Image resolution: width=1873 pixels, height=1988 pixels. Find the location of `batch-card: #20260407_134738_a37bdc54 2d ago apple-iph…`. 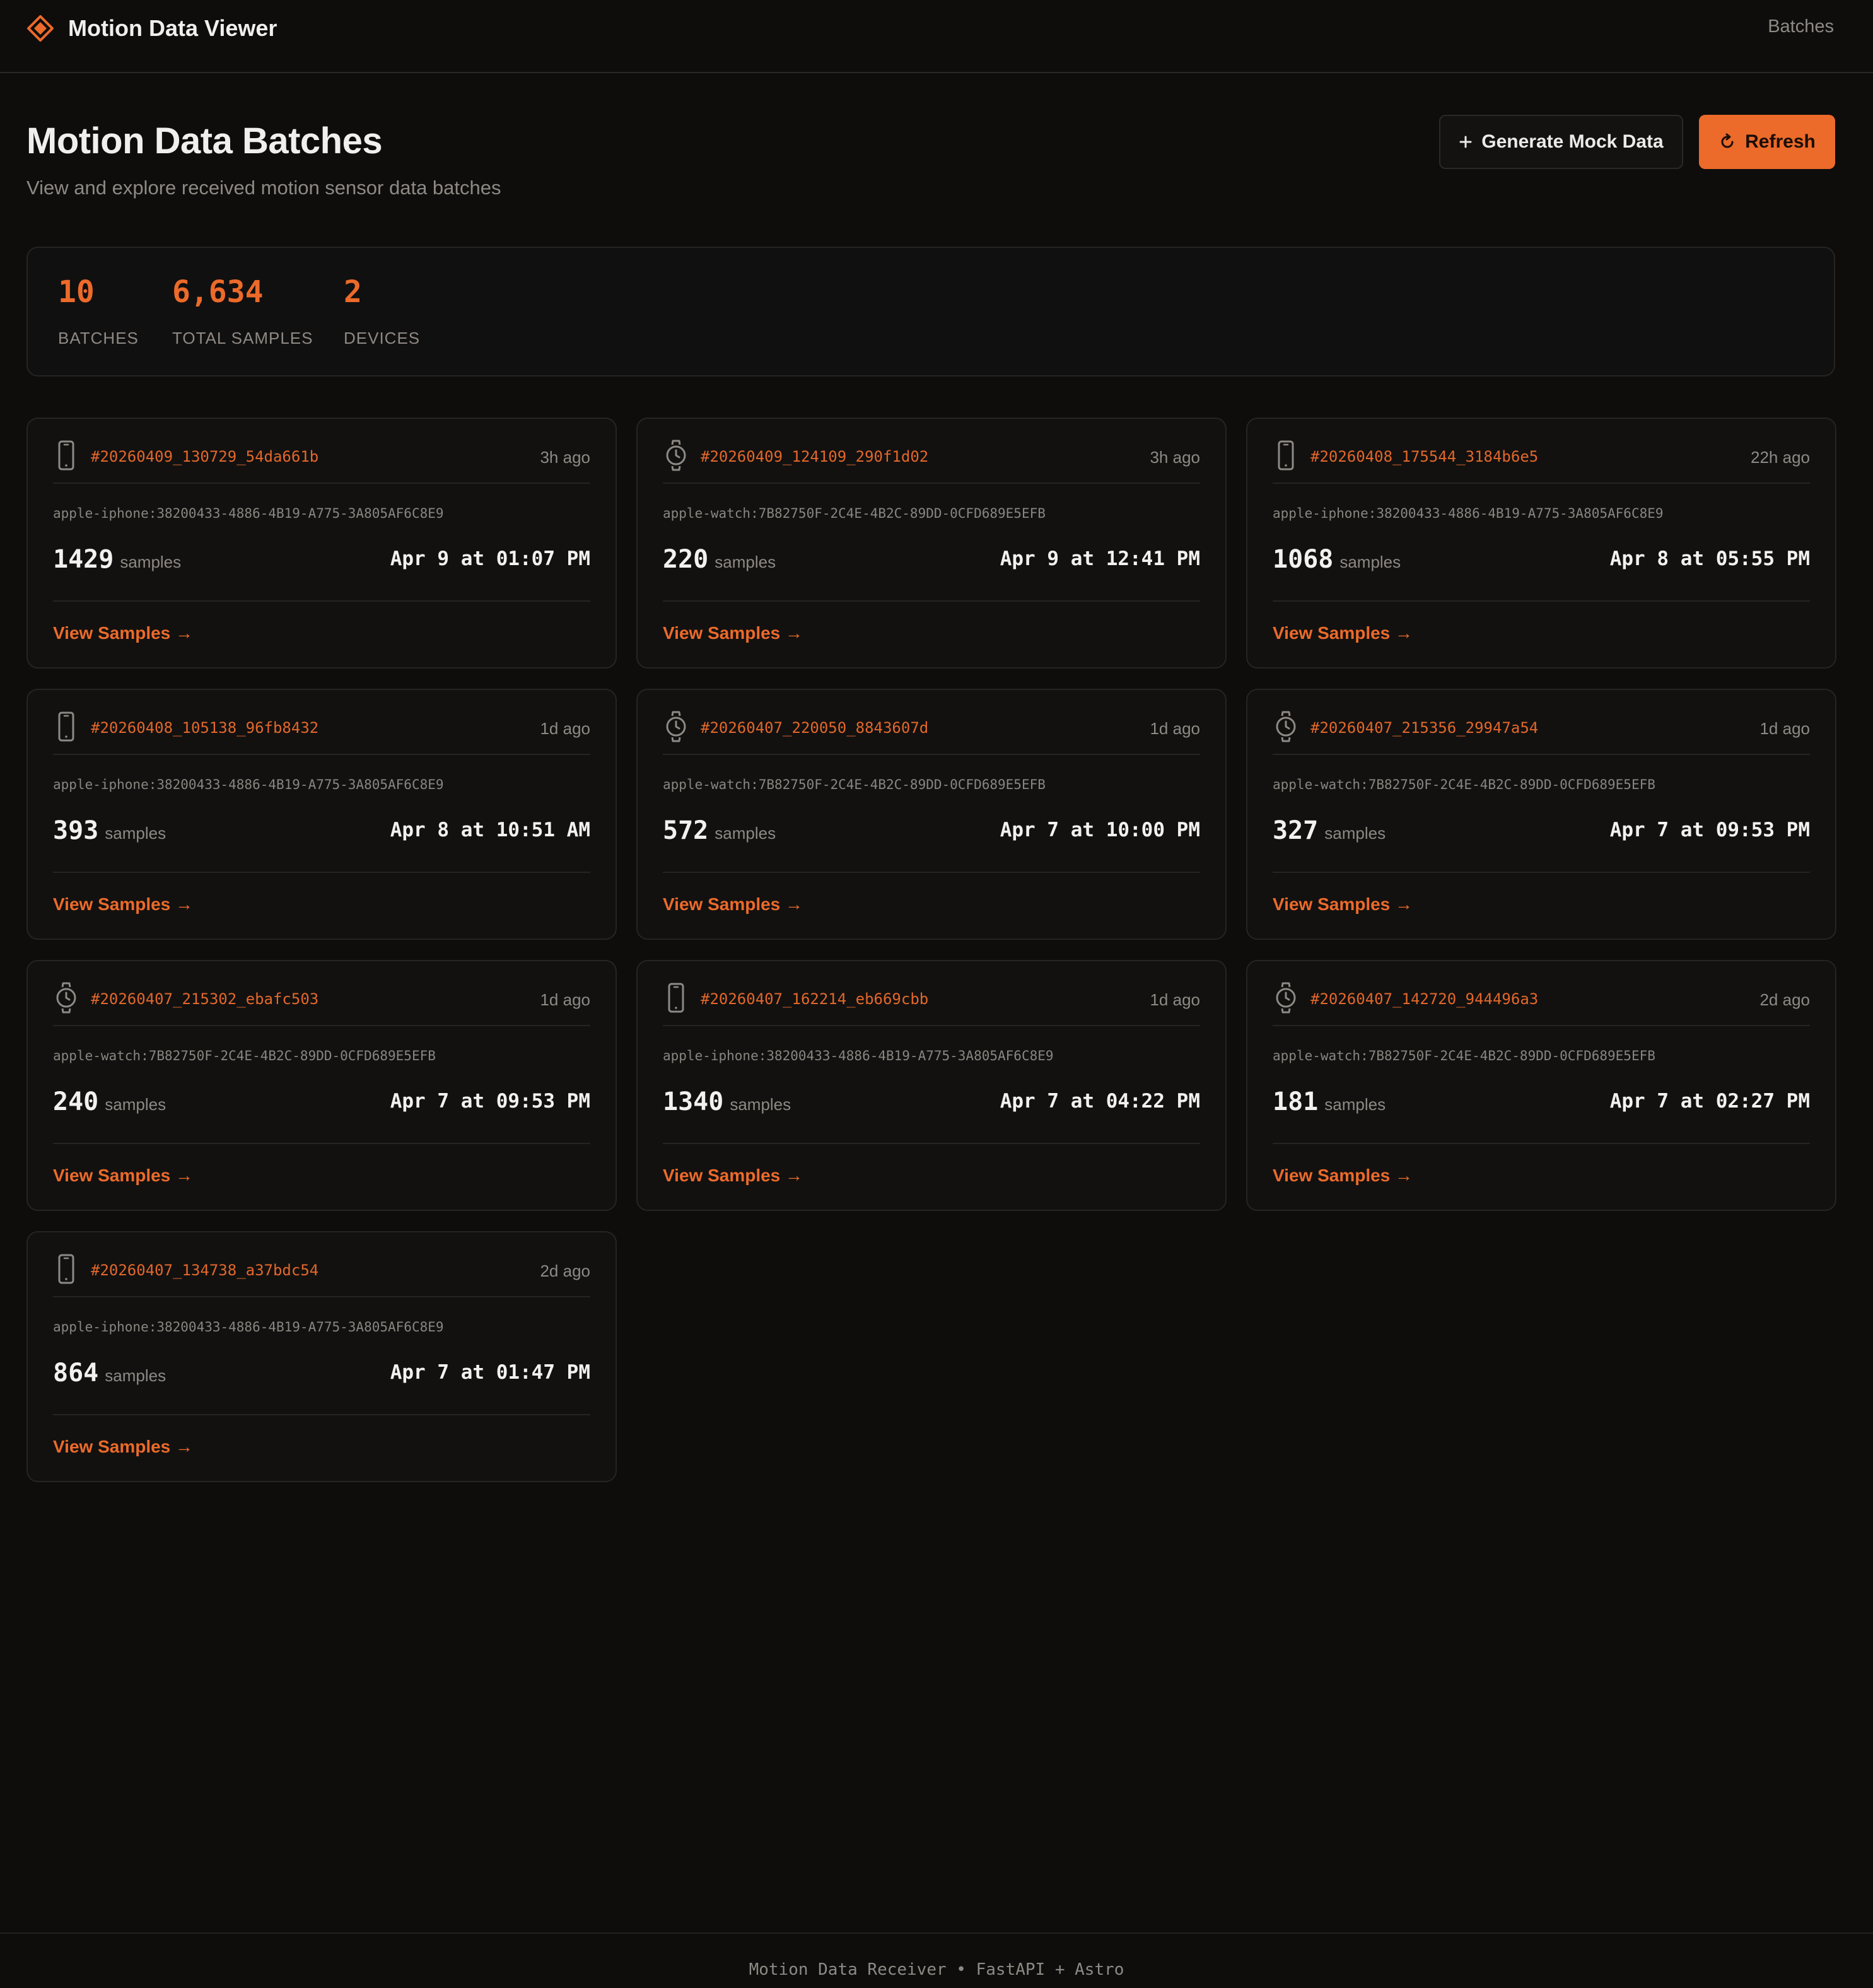

batch-card: #20260407_134738_a37bdc54 2d ago apple-iph… is located at coordinates (321, 1356).